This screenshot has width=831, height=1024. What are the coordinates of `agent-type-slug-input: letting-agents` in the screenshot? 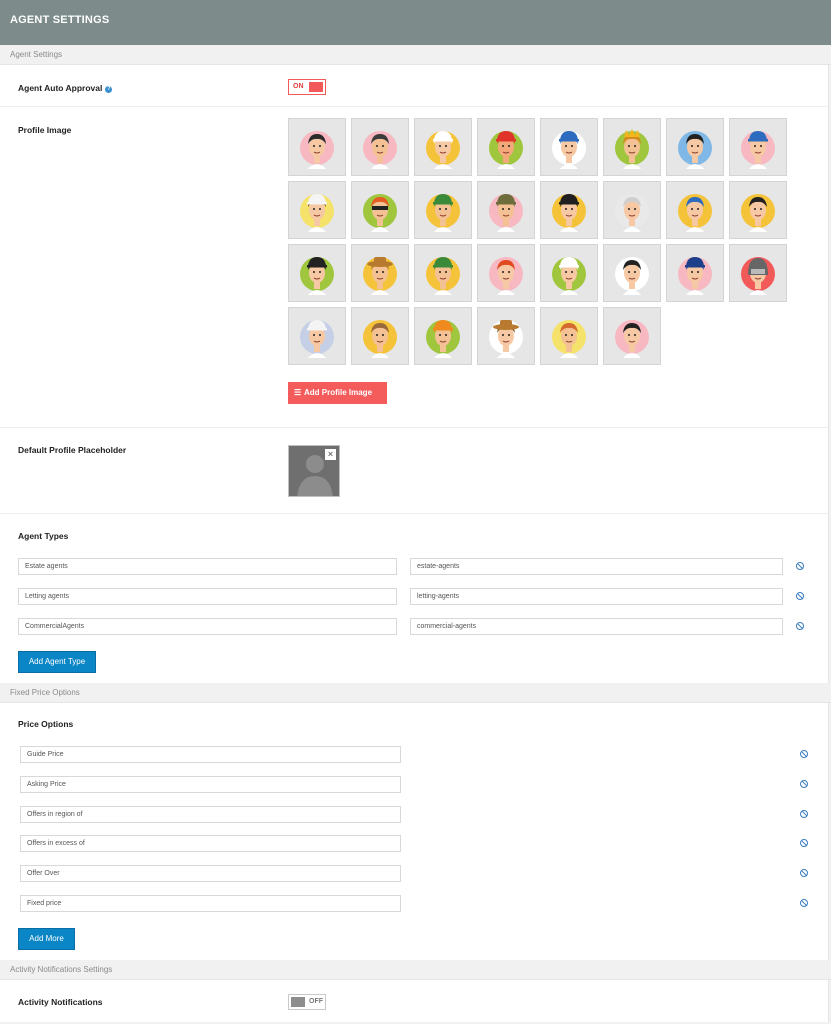 It's located at (596, 596).